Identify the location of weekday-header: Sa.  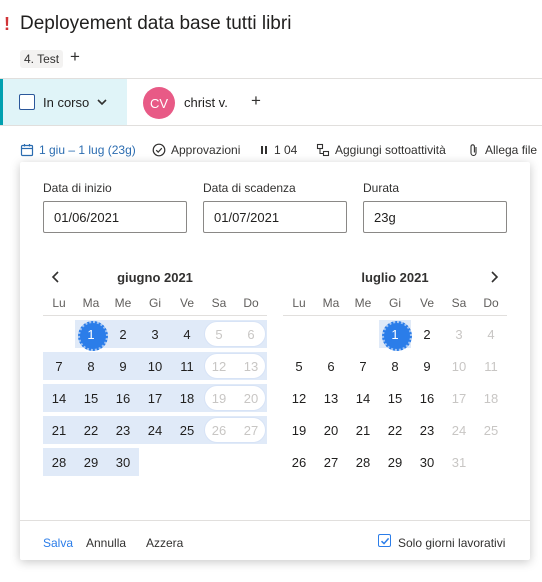
(219, 303).